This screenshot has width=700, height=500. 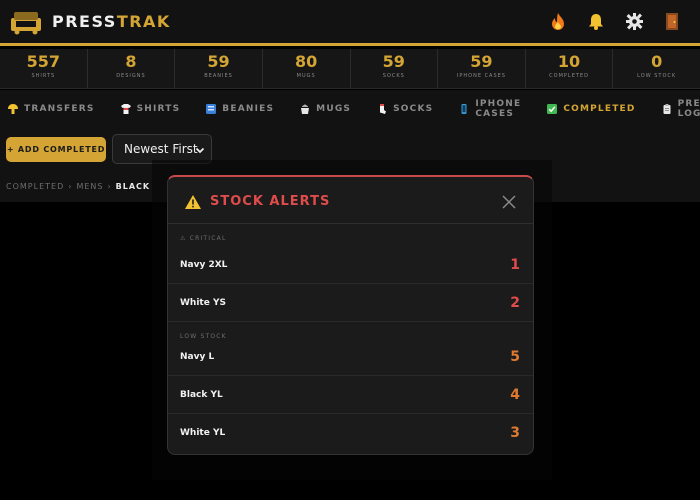 I want to click on alert-item-name: Navy L, so click(x=197, y=356).